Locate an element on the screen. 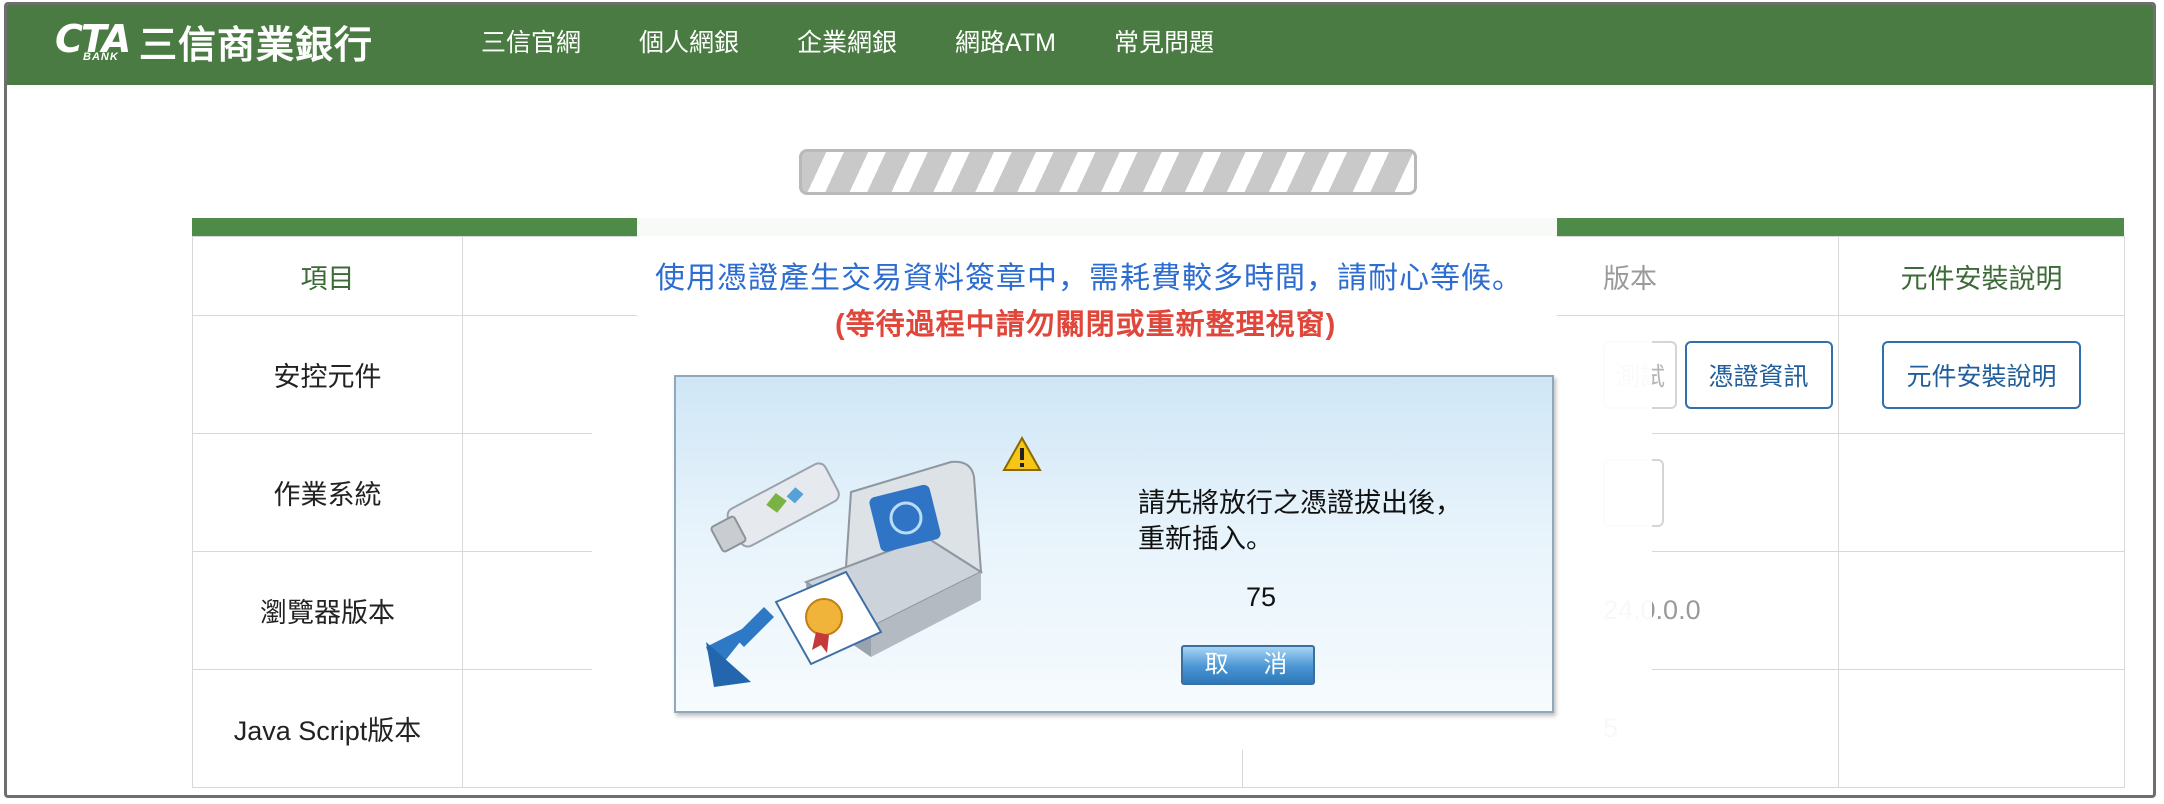  header-item: 項目 is located at coordinates (327, 276).